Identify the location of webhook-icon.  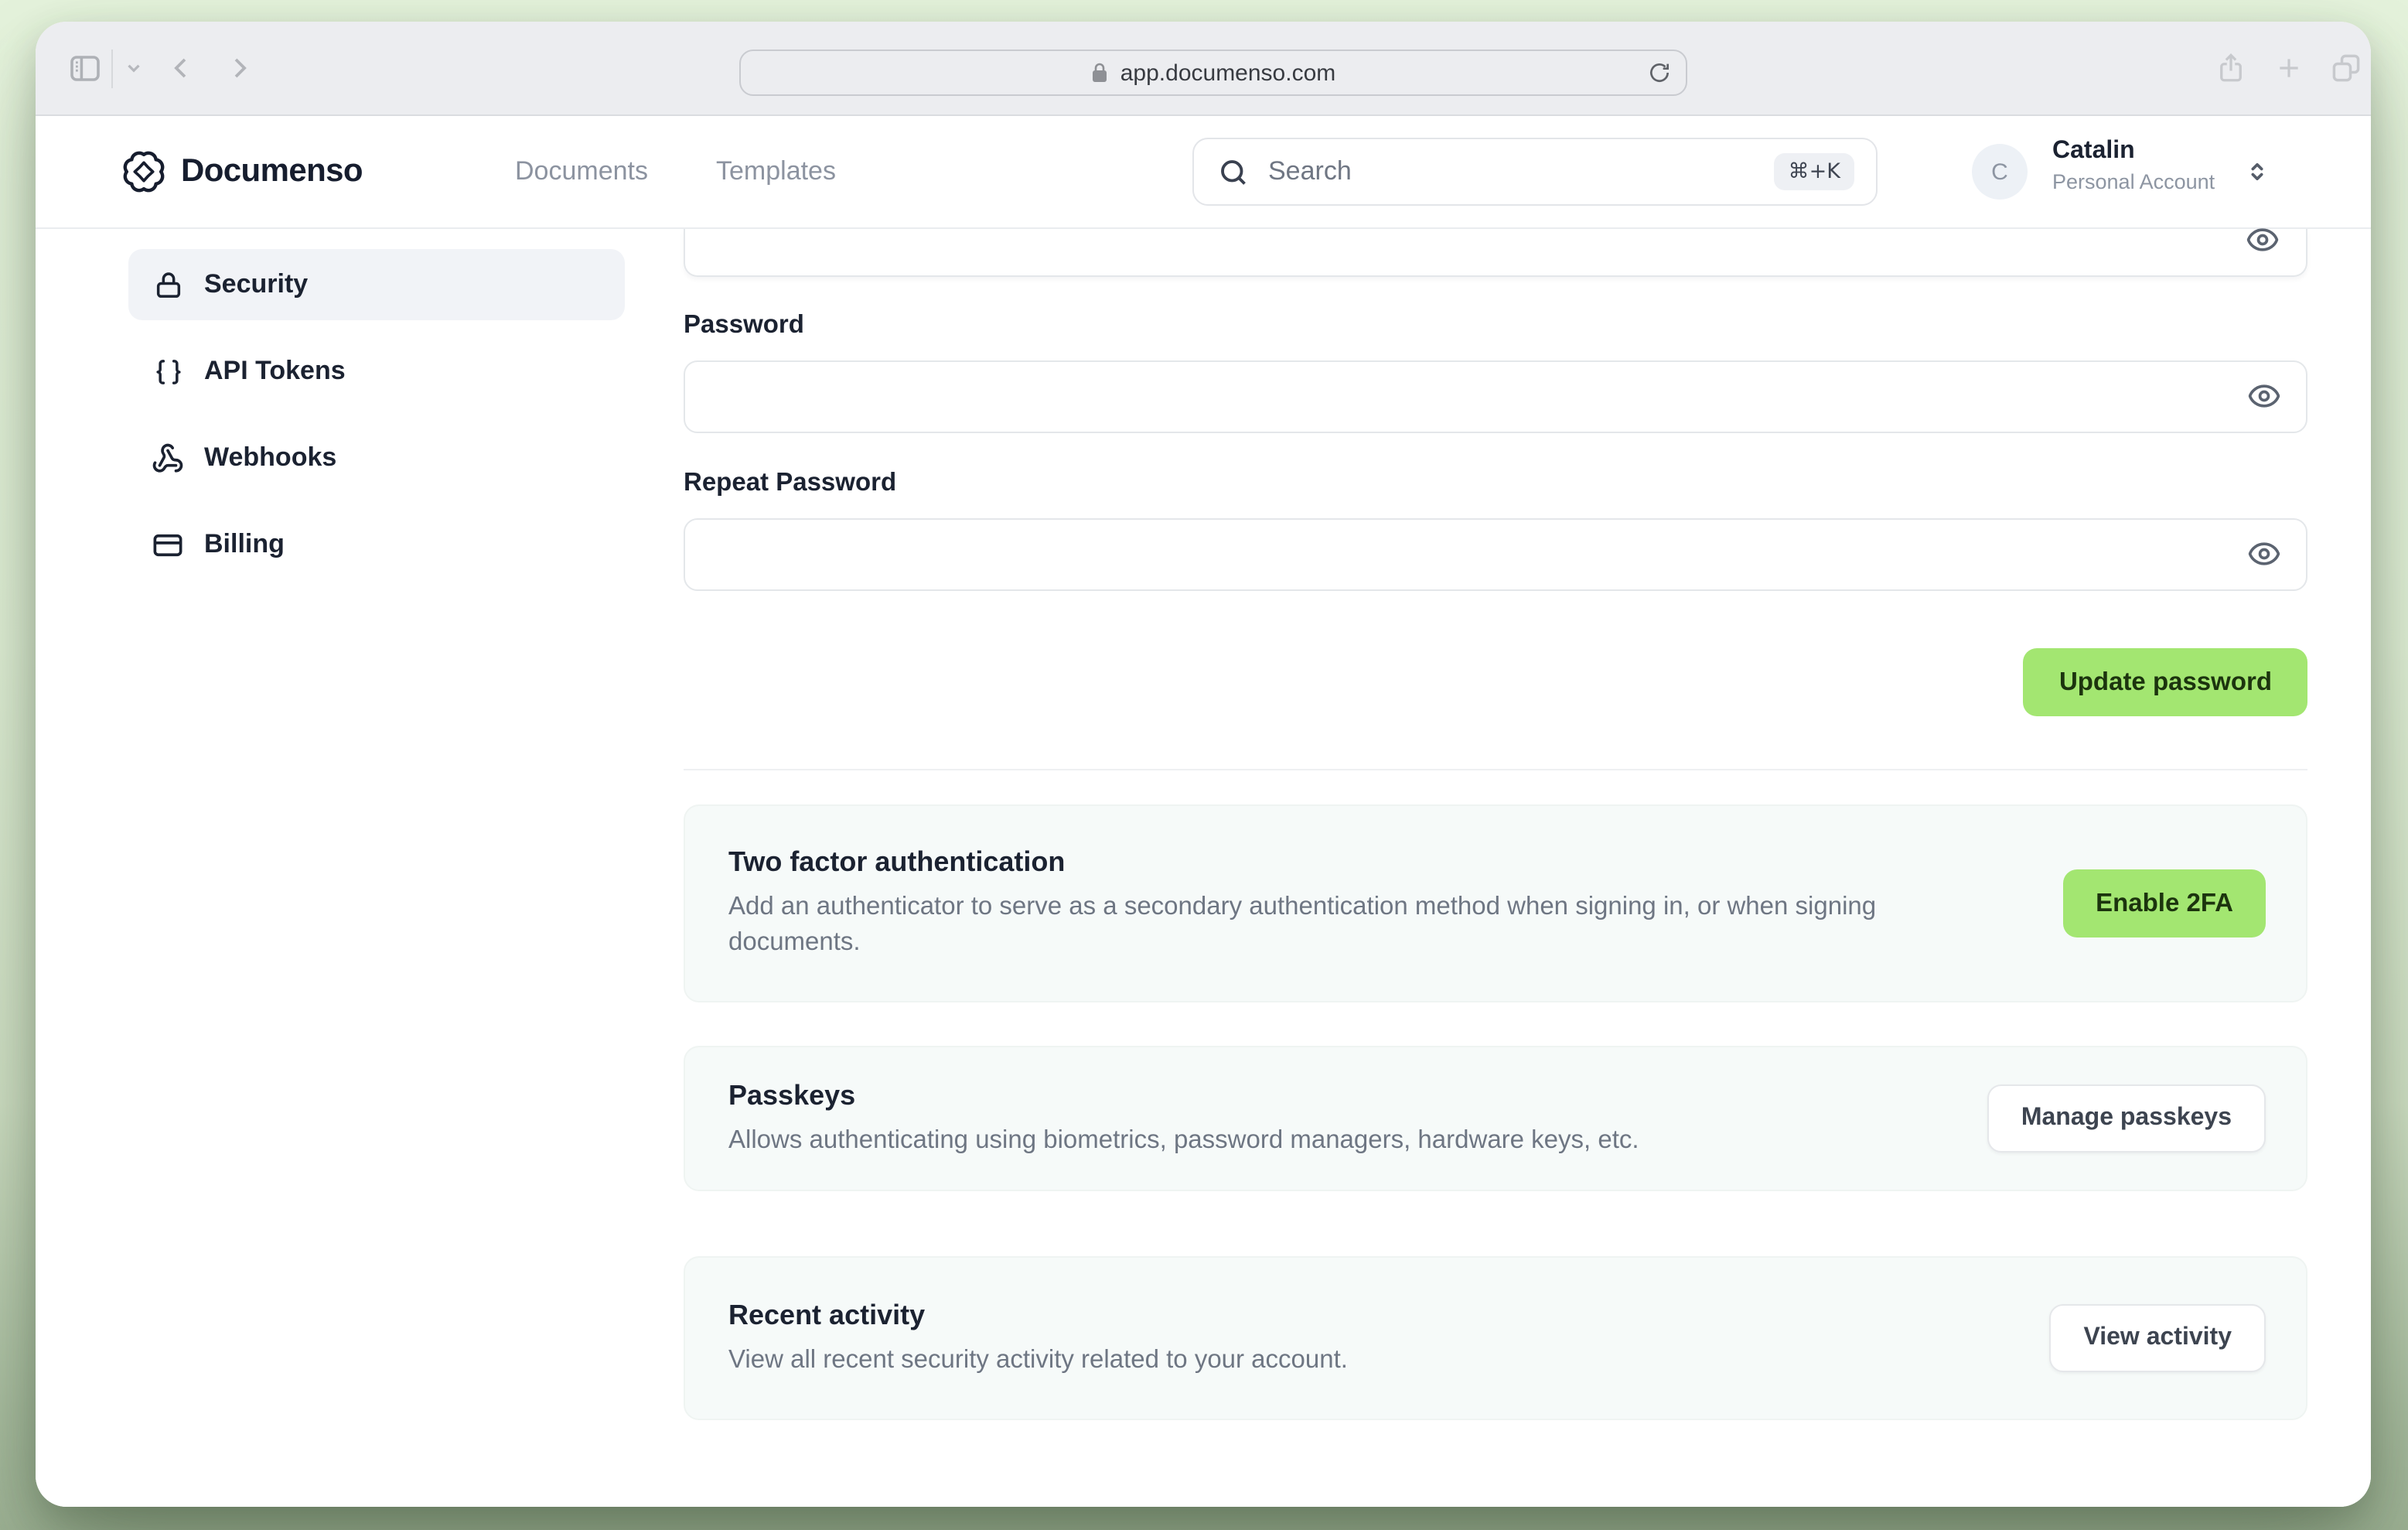
(168, 458).